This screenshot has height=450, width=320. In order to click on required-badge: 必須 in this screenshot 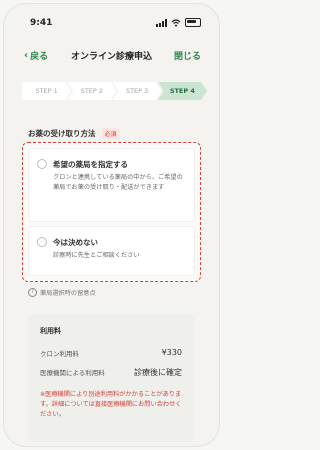, I will do `click(110, 133)`.